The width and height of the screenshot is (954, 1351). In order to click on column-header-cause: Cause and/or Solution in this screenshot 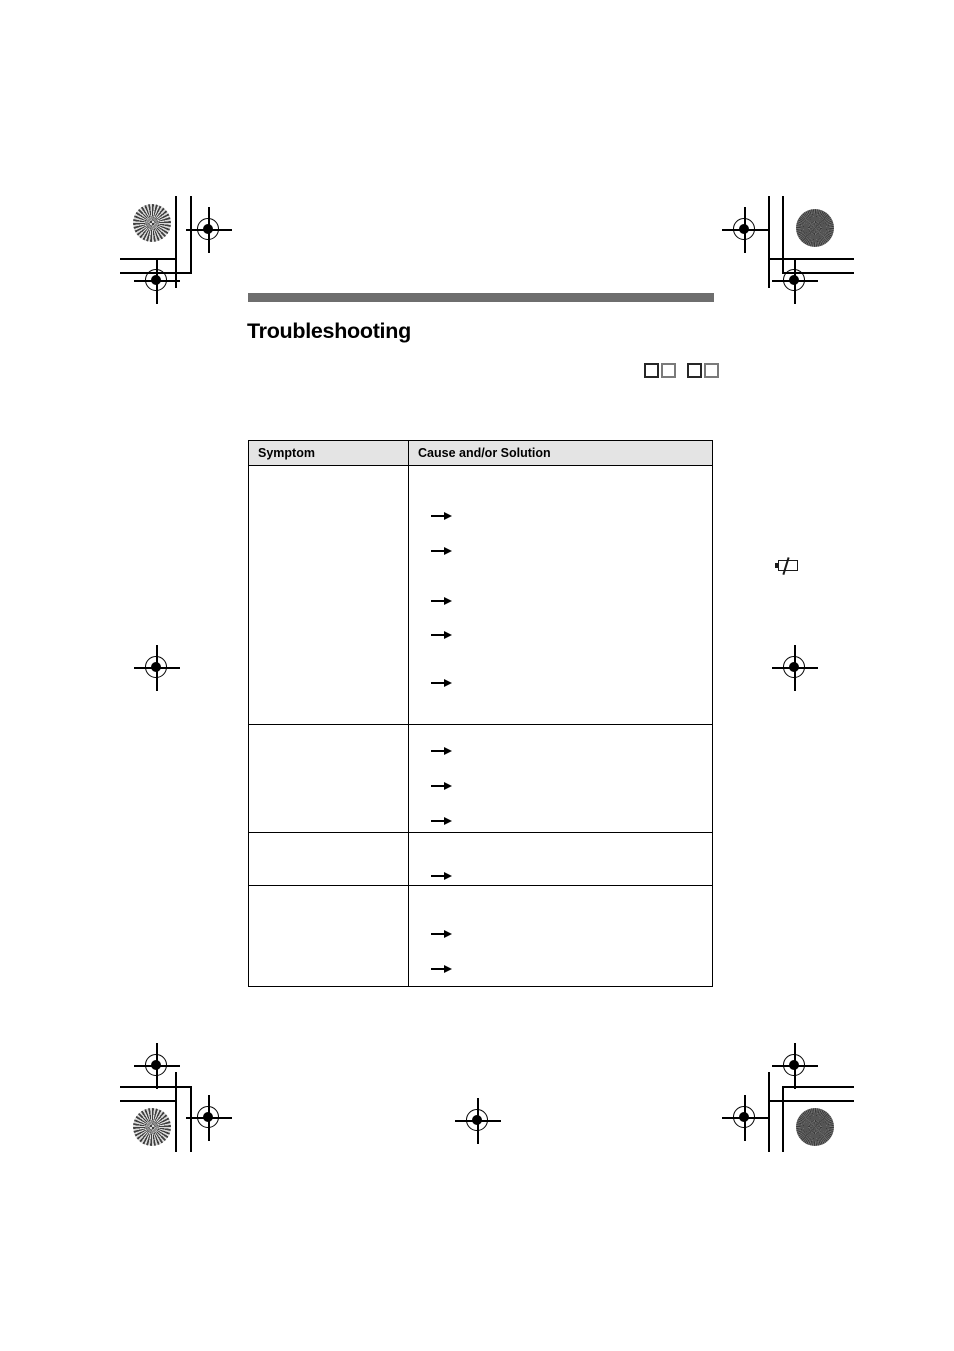, I will do `click(484, 453)`.